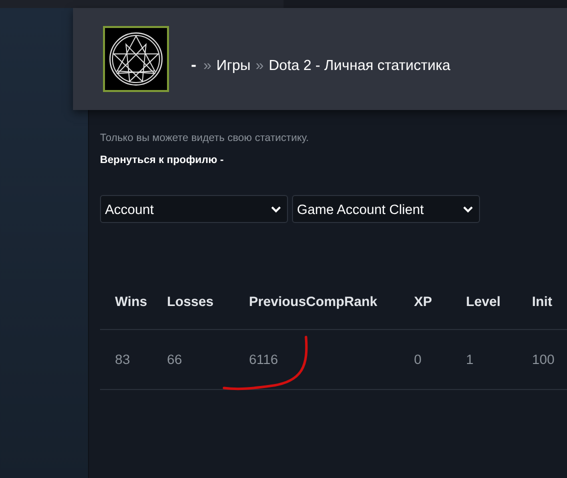  I want to click on column-header: Level, so click(483, 301).